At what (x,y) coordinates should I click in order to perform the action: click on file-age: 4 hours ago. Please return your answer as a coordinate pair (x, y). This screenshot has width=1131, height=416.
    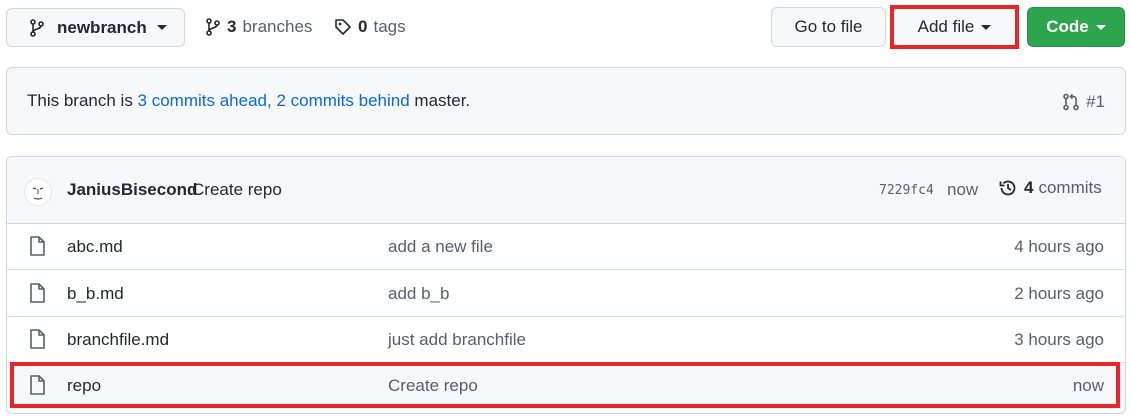
    Looking at the image, I should click on (1059, 246).